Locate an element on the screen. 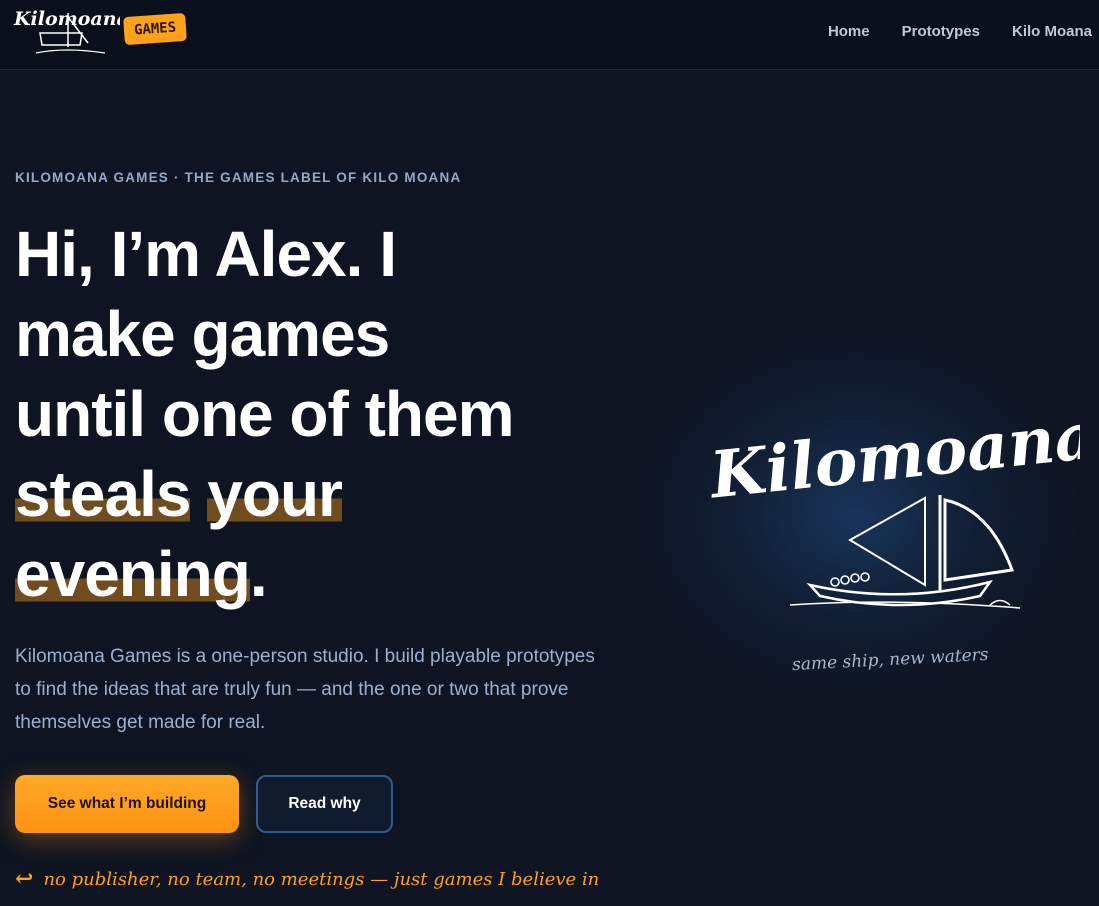  main-nav: Home Prototypes Kilo Moana is located at coordinates (960, 31).